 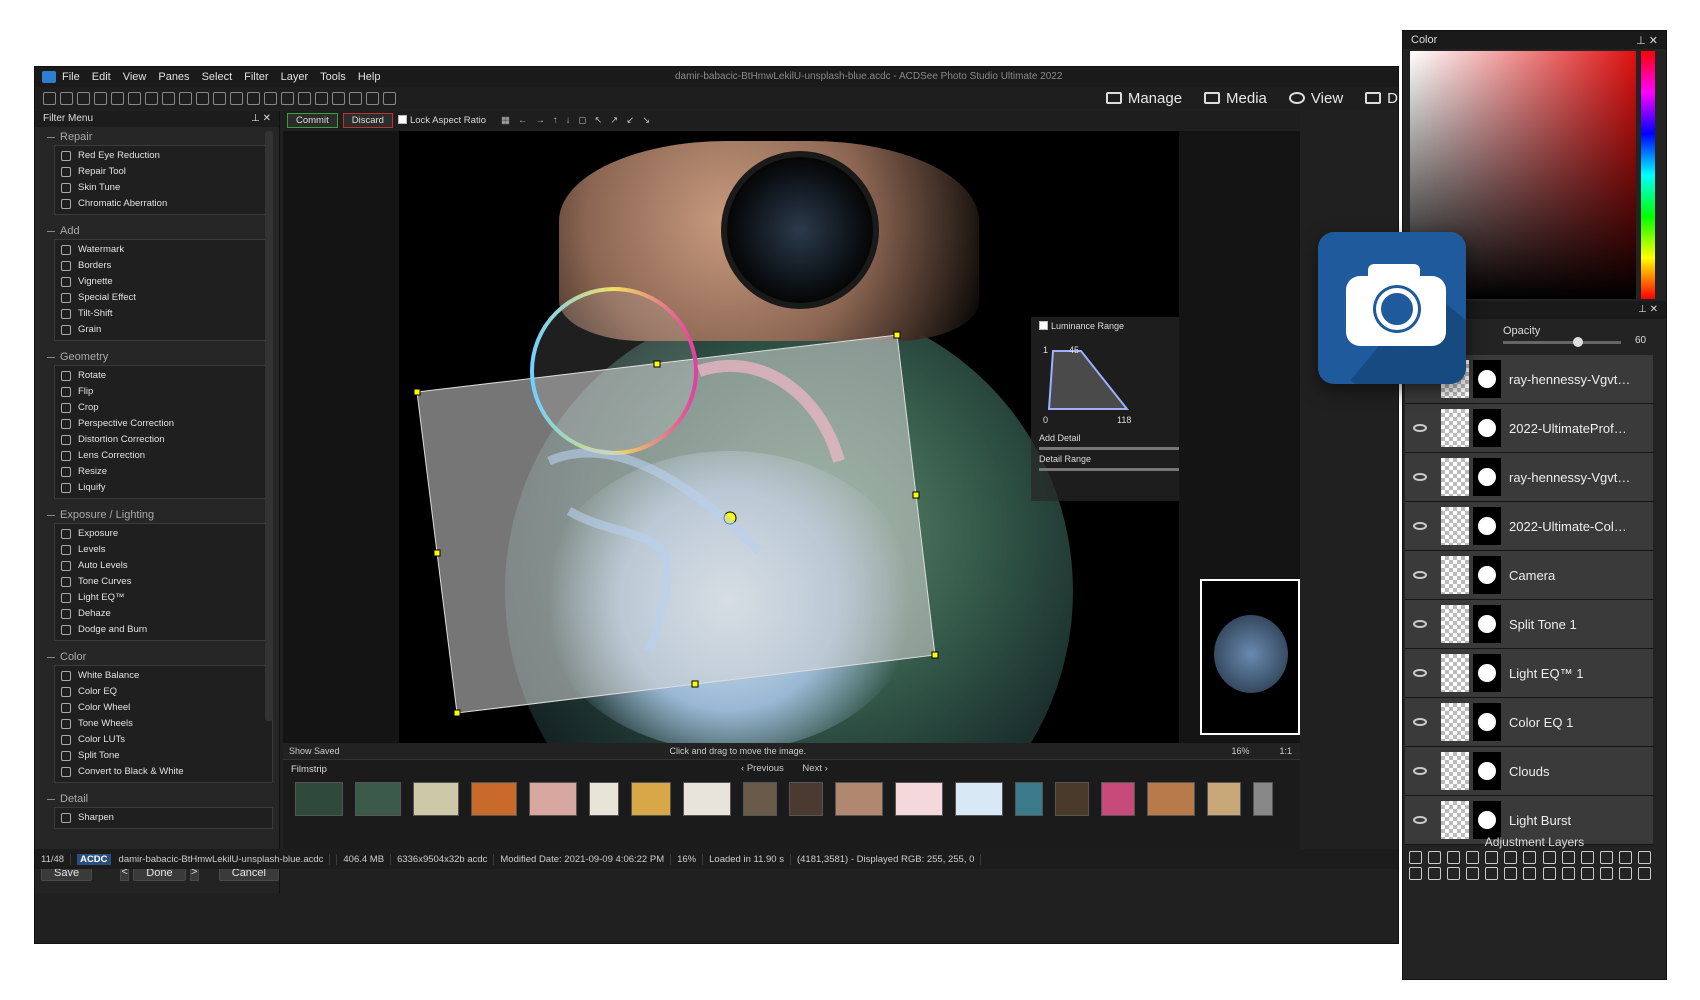 I want to click on filter-item: White Balance, so click(x=163, y=676).